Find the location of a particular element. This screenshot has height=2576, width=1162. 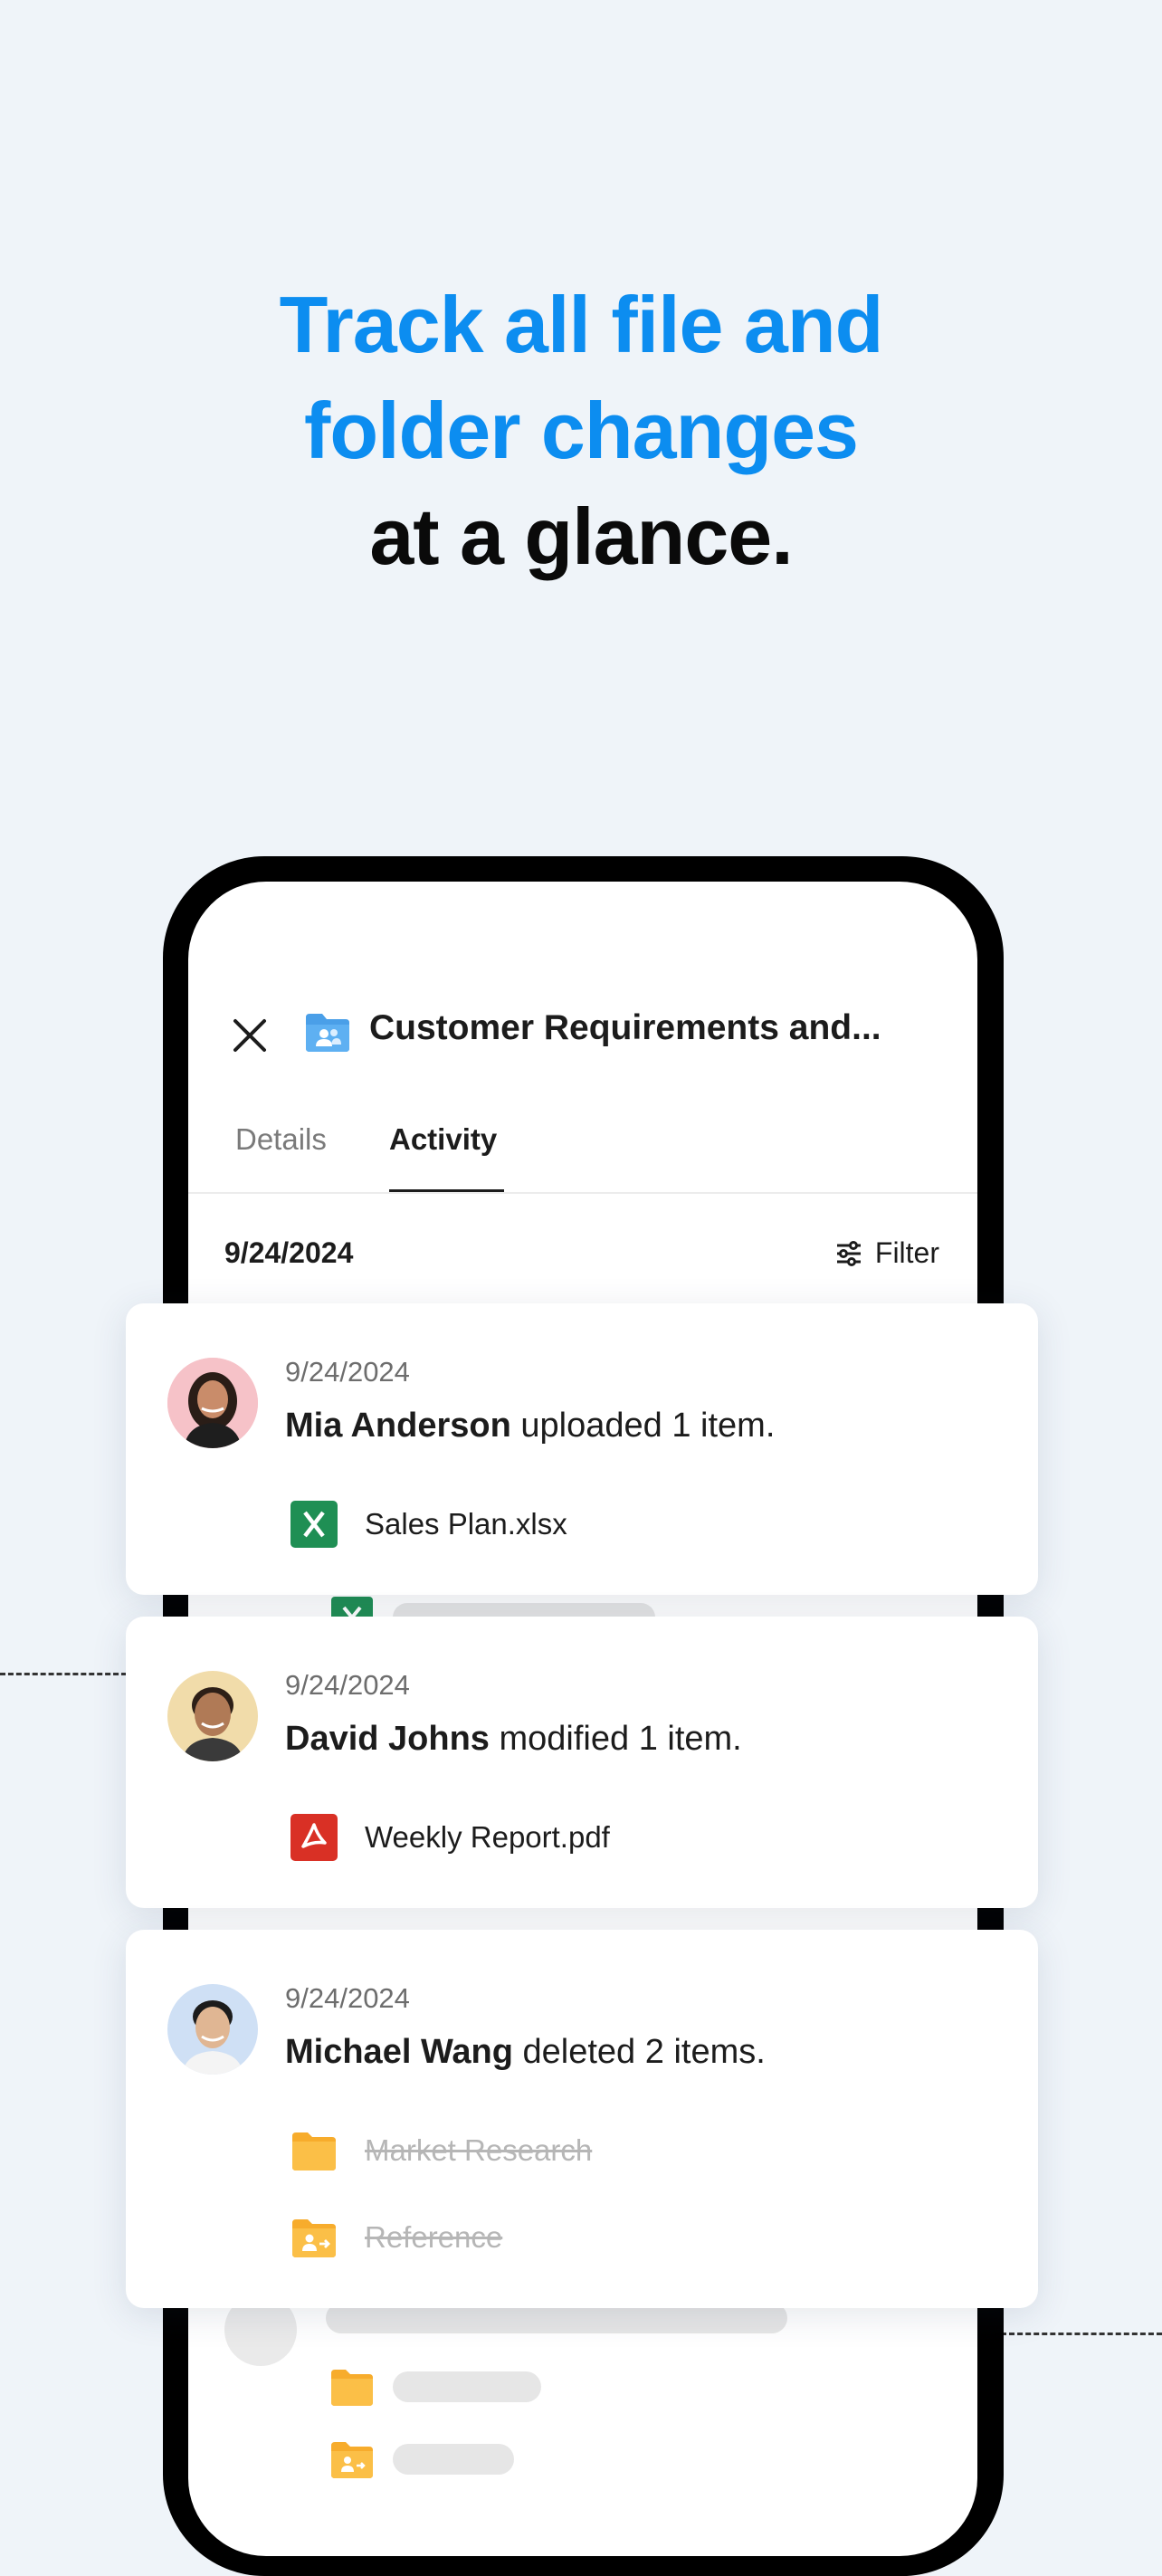

user-name: Michael Wang is located at coordinates (399, 2052).